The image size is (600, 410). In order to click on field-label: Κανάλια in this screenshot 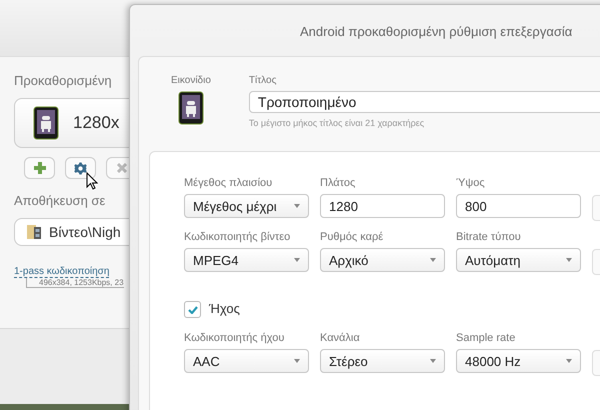, I will do `click(340, 338)`.